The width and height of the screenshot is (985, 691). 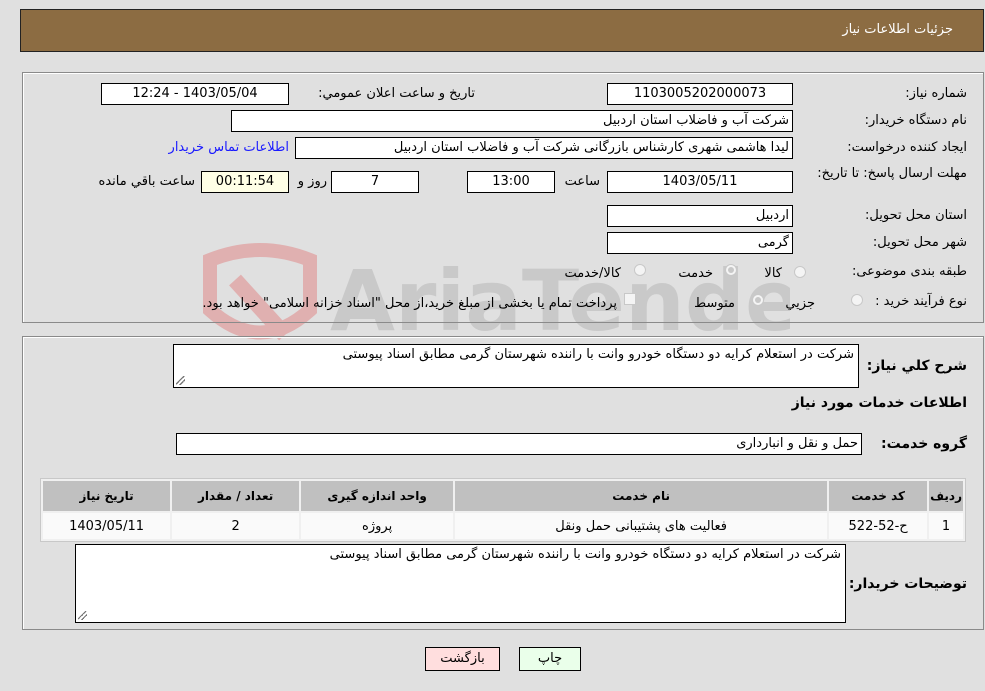 What do you see at coordinates (502, 30) in the screenshot?
I see `page-header: جزئیات اطلاعات نیاز` at bounding box center [502, 30].